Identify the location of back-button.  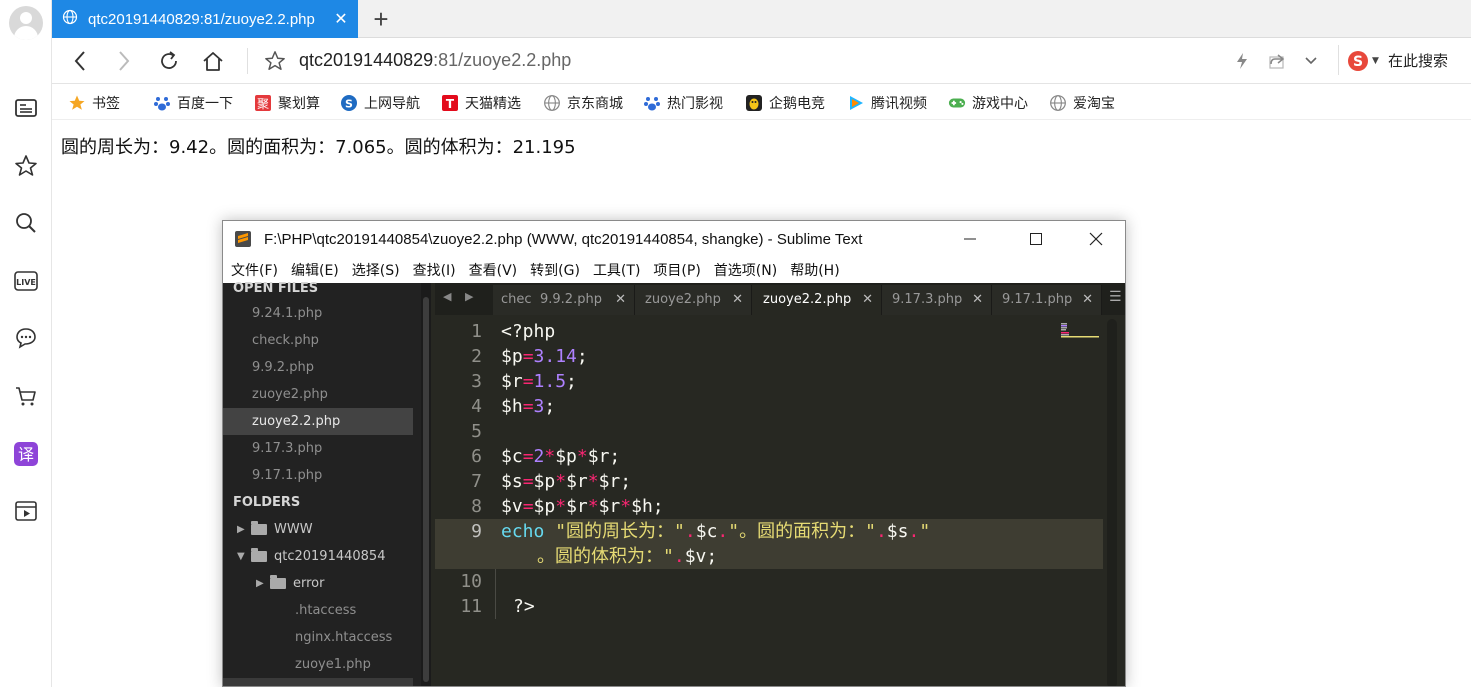
(80, 61).